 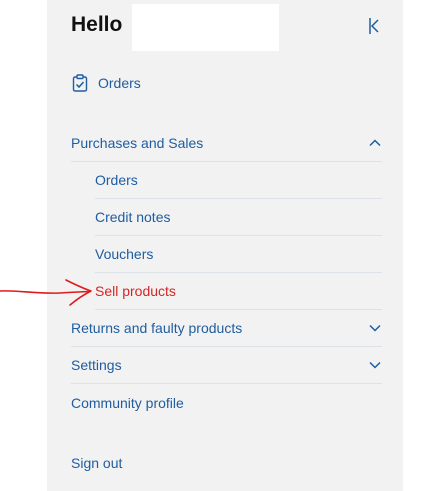 What do you see at coordinates (96, 365) in the screenshot?
I see `menu-settings-label: Settings` at bounding box center [96, 365].